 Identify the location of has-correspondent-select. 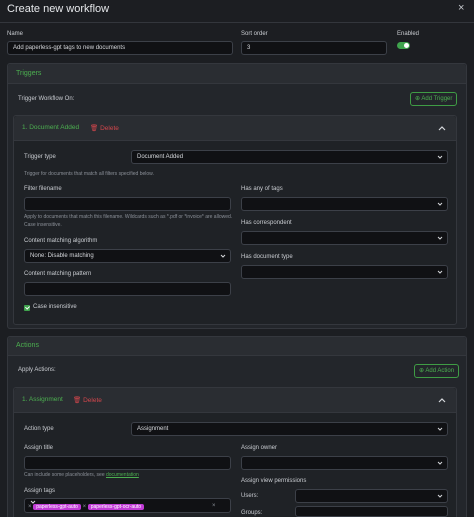
(344, 238).